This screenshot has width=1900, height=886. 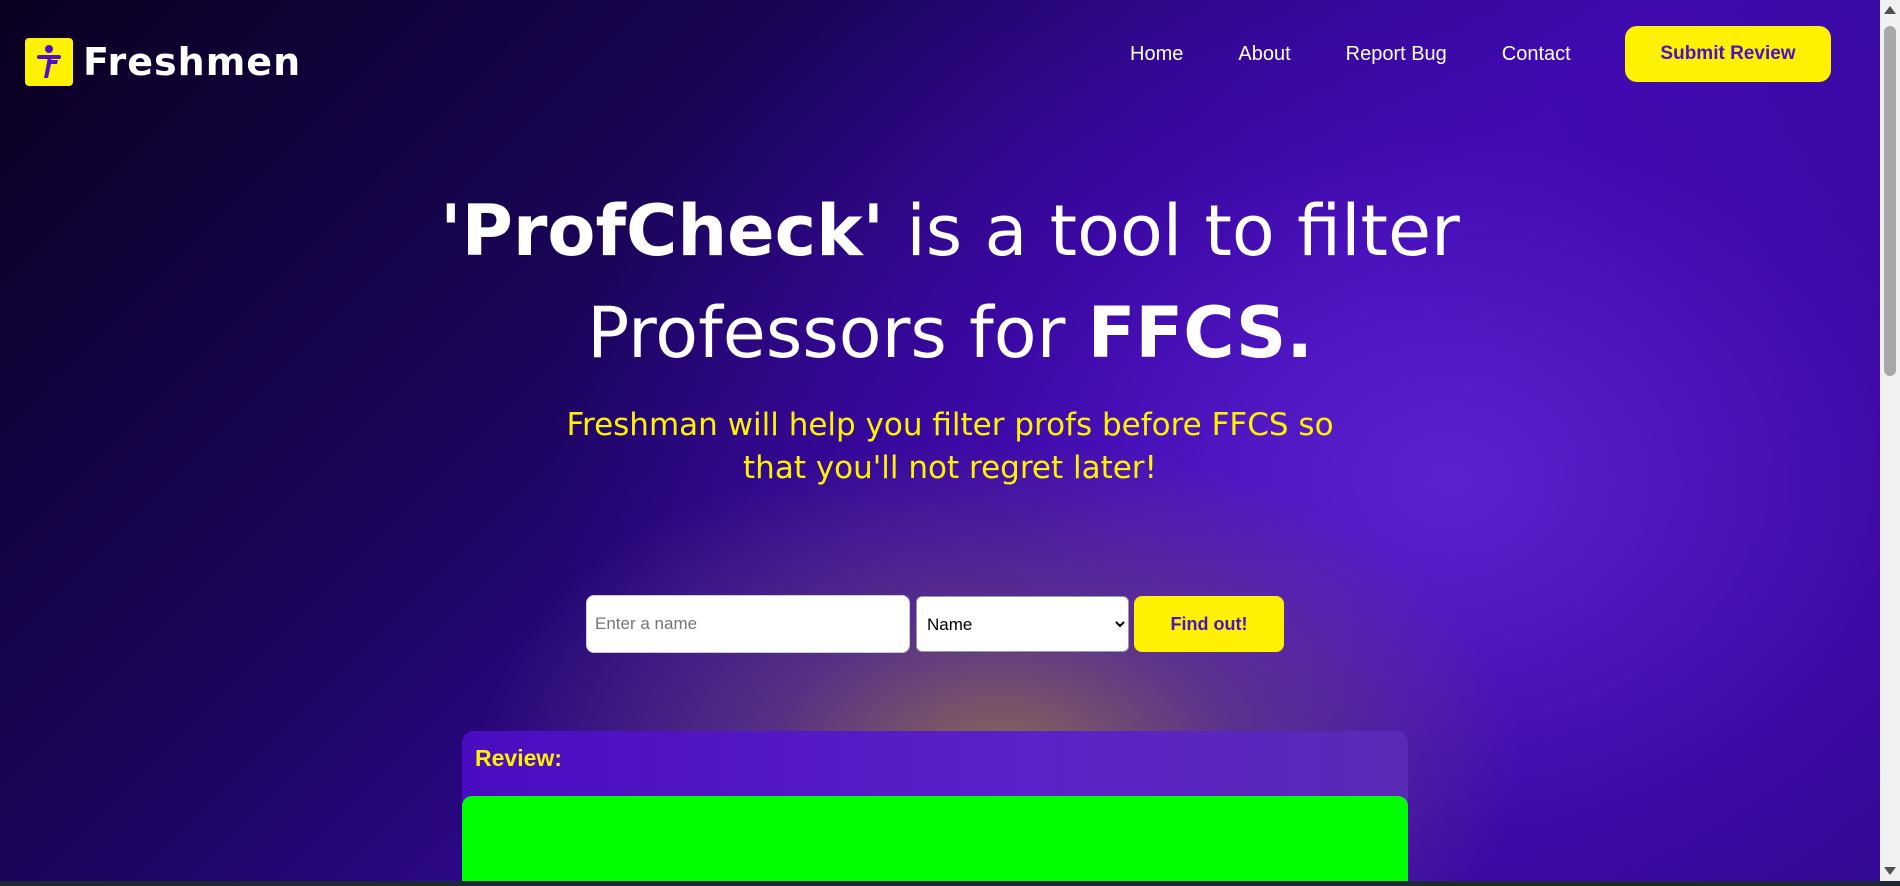 What do you see at coordinates (1209, 624) in the screenshot?
I see `find-out-button: Find out!` at bounding box center [1209, 624].